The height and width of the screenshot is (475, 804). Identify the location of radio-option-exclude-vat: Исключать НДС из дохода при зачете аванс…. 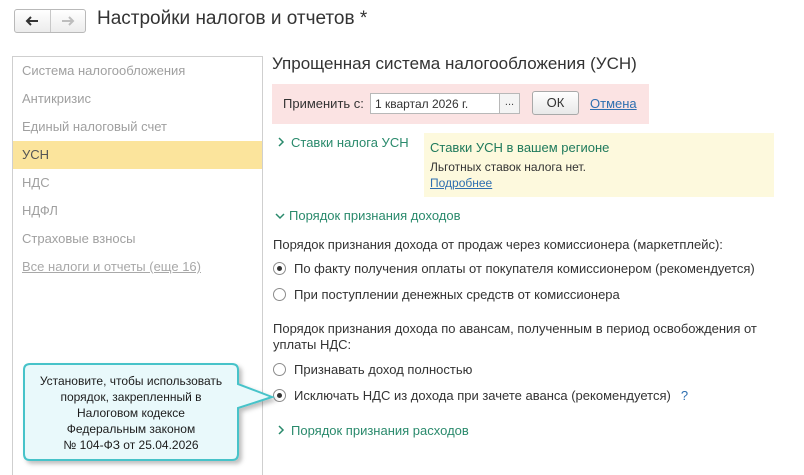
(480, 395).